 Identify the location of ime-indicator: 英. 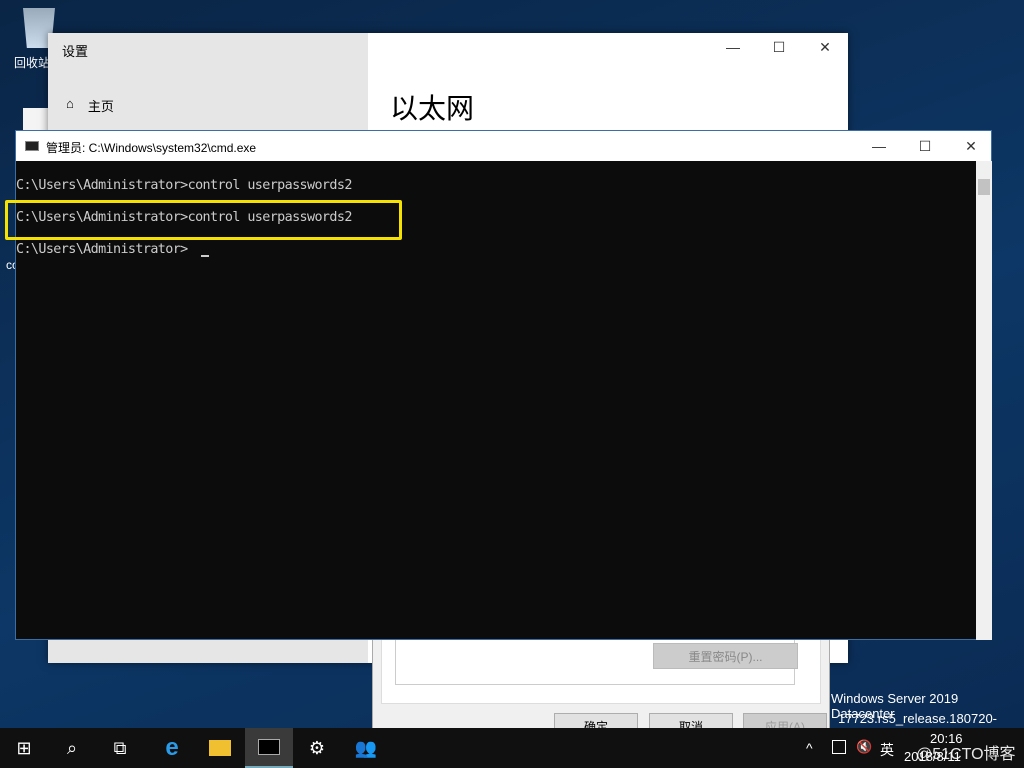
(887, 750).